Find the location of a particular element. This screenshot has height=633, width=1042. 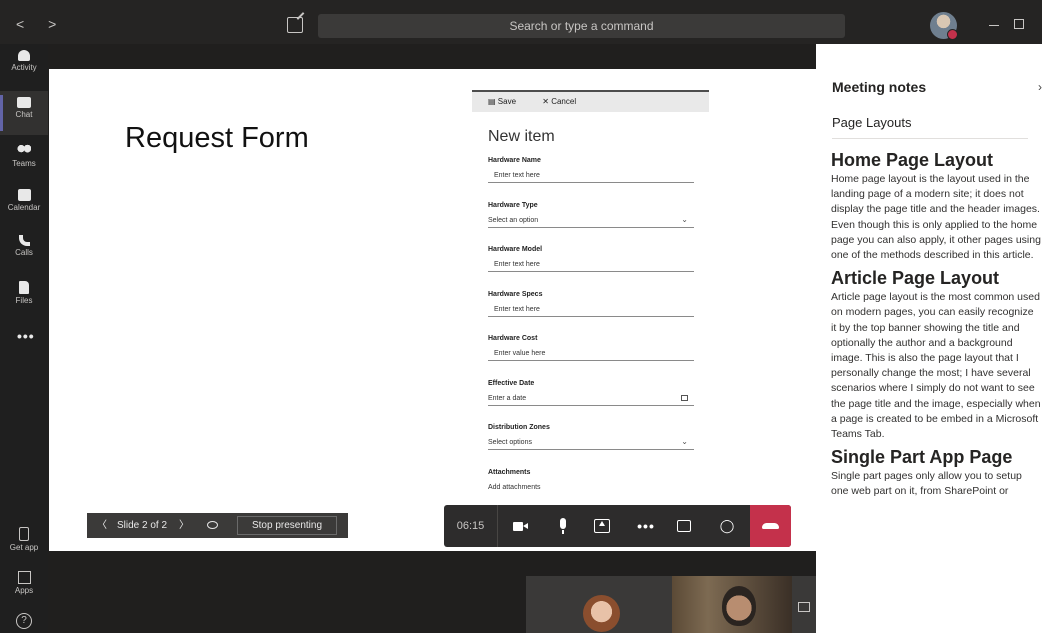

form-toolbar: ▤ Save ✕ Cancel is located at coordinates (590, 101).